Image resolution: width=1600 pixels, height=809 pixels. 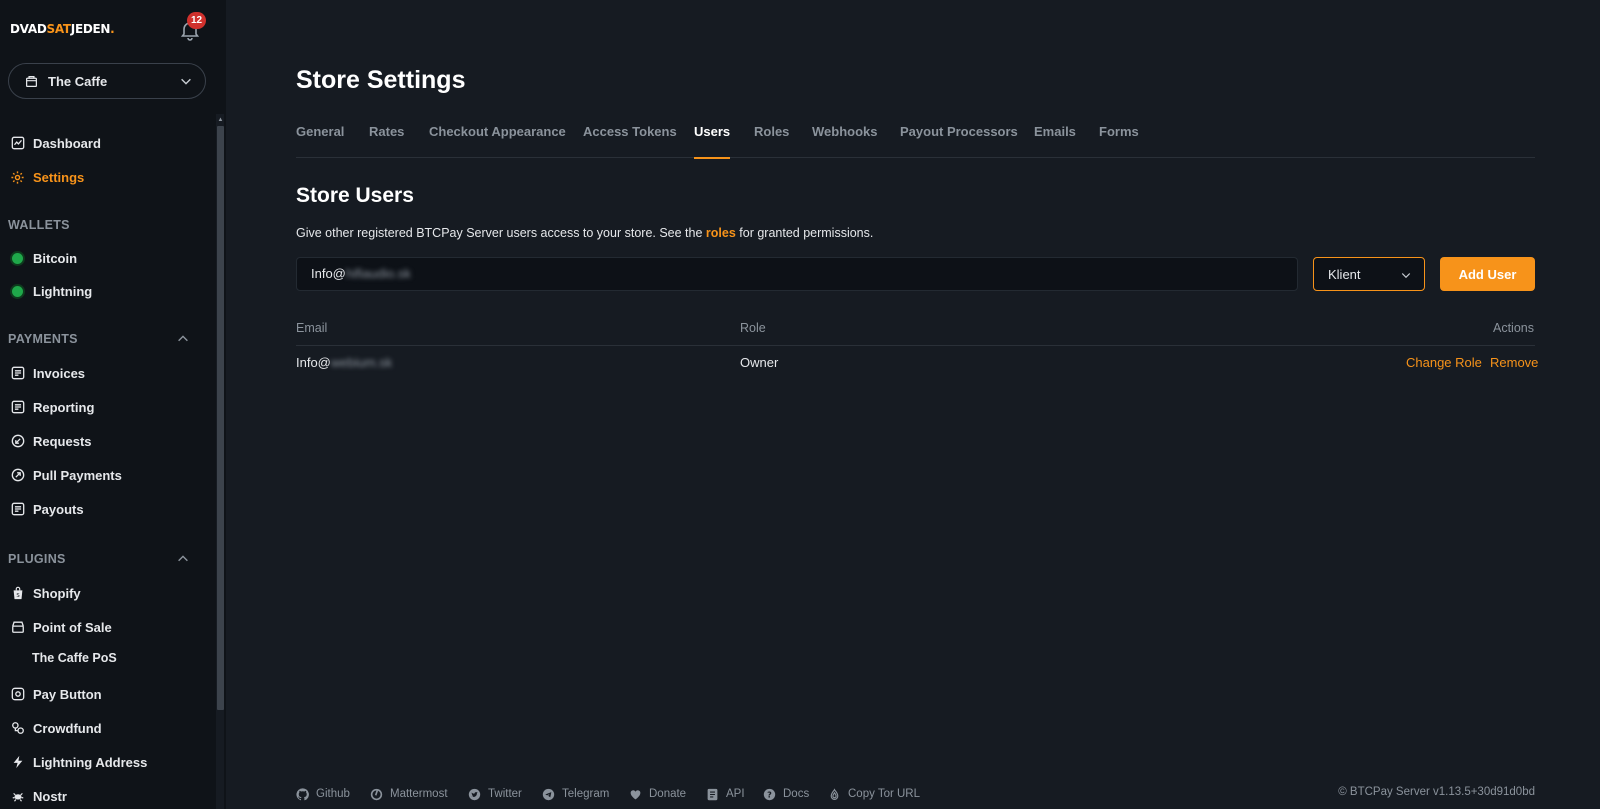 What do you see at coordinates (90, 762) in the screenshot?
I see `sidebar-item-label: Lightning Address` at bounding box center [90, 762].